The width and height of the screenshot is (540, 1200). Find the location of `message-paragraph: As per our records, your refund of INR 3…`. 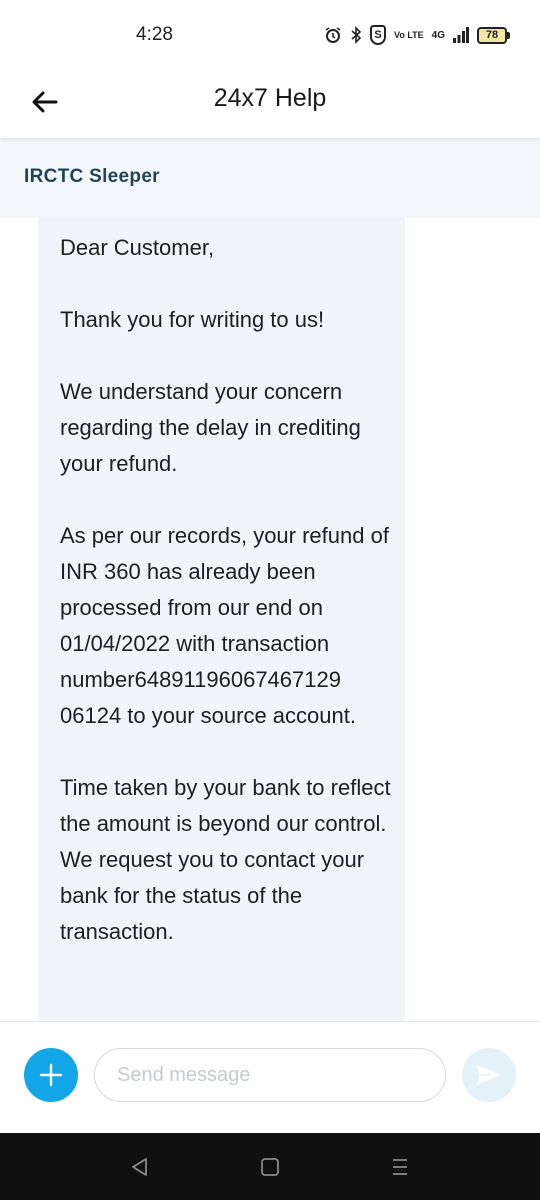

message-paragraph: As per our records, your refund of INR 3… is located at coordinates (224, 625).